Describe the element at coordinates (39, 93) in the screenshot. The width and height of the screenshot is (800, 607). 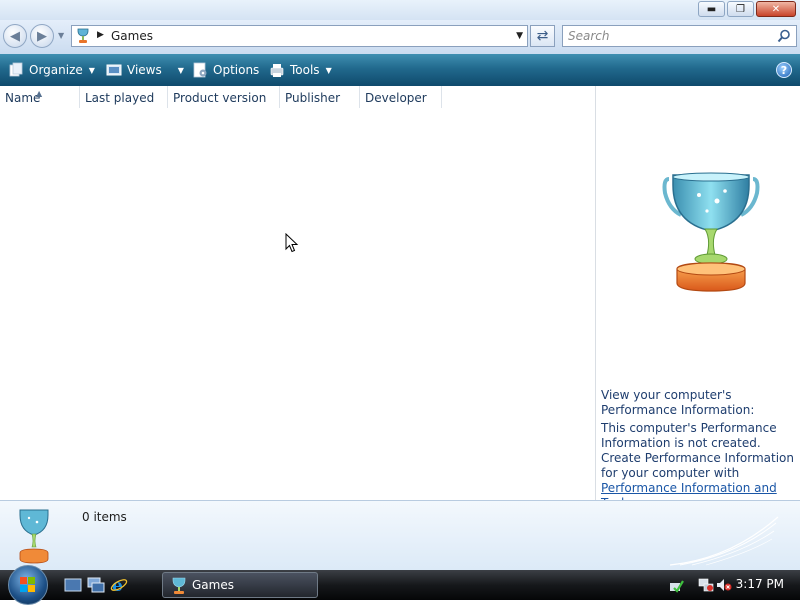
I see `sort-arrow-icon: ▲` at that location.